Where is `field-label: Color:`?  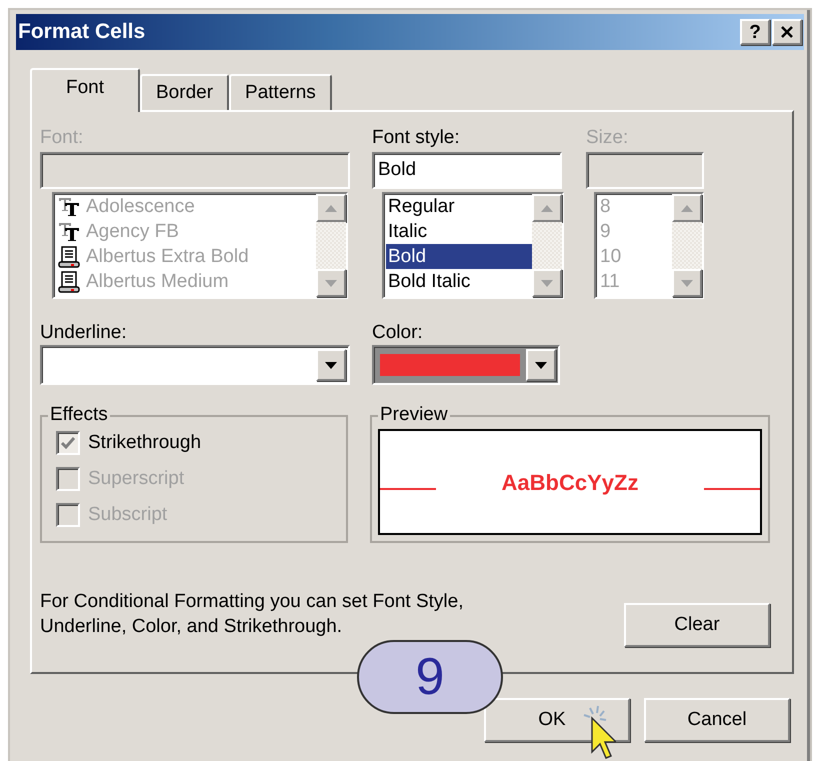 field-label: Color: is located at coordinates (398, 333).